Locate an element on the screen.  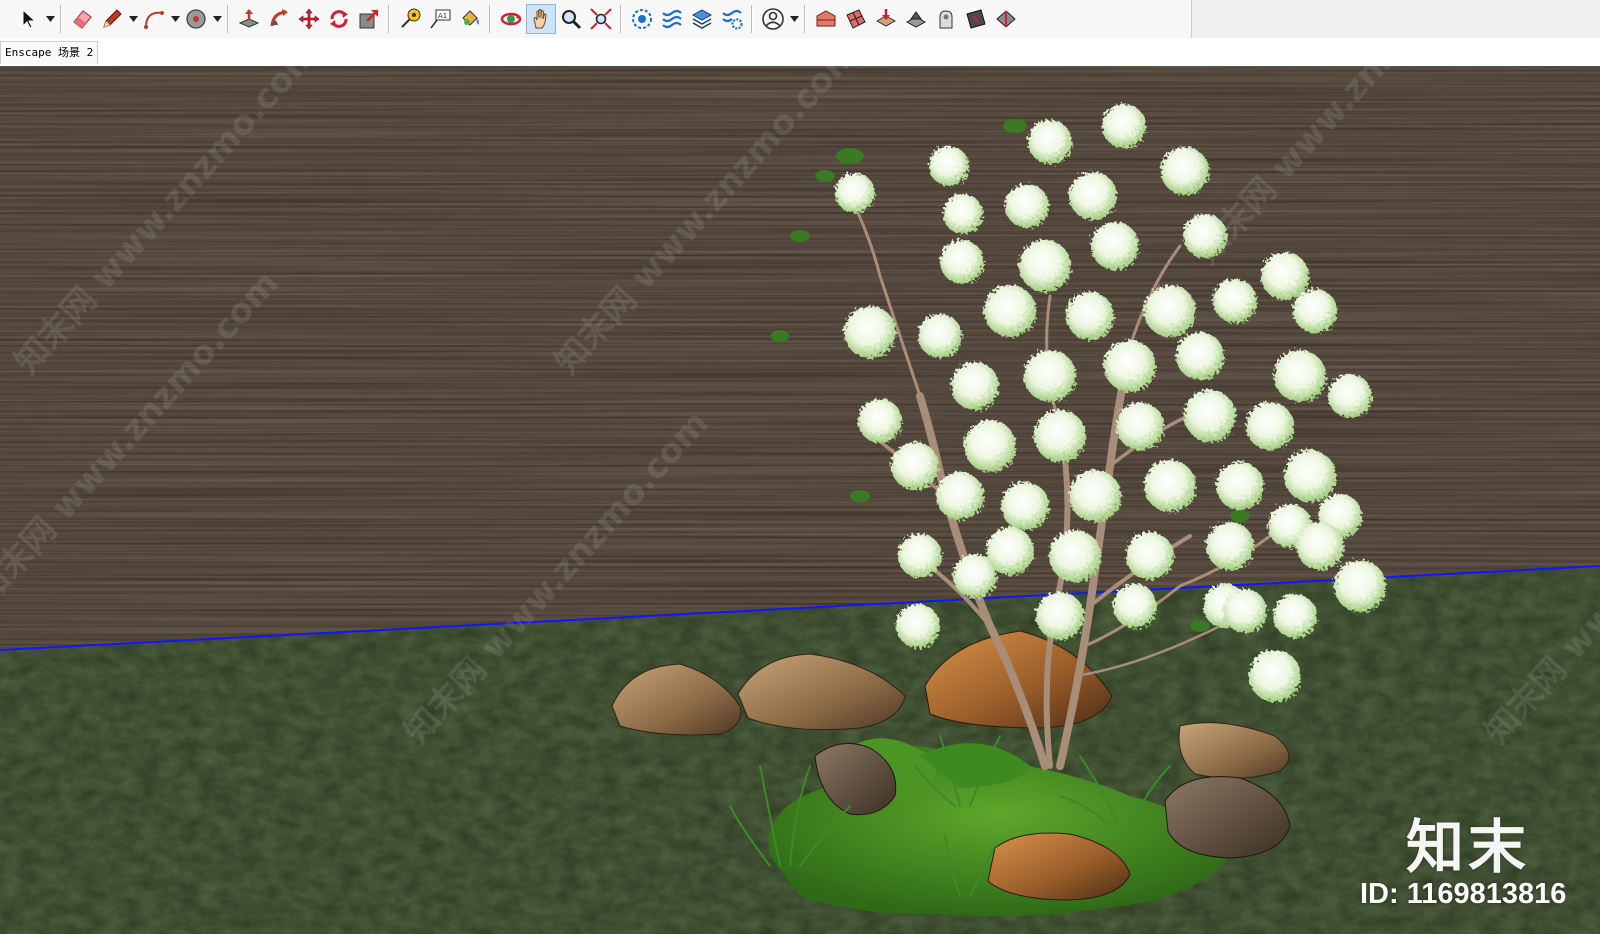
tape-measure-icon is located at coordinates (411, 18).